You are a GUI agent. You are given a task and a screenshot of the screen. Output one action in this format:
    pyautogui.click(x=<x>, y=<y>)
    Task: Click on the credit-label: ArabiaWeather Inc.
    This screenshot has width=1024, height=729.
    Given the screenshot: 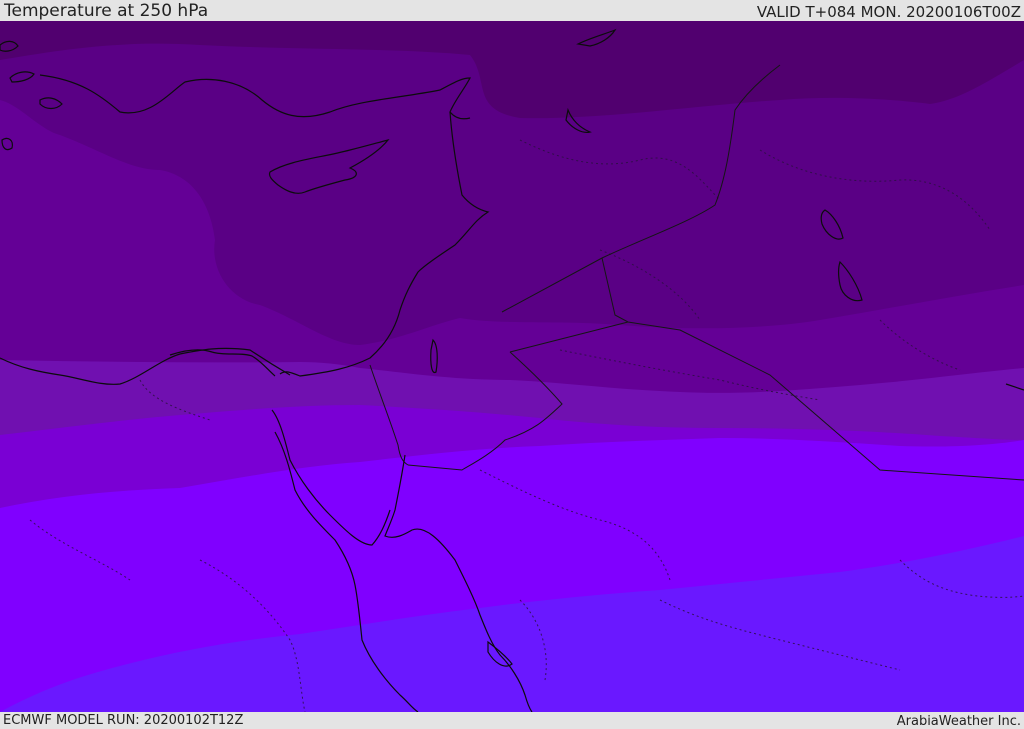 What is the action you would take?
    pyautogui.click(x=958, y=721)
    